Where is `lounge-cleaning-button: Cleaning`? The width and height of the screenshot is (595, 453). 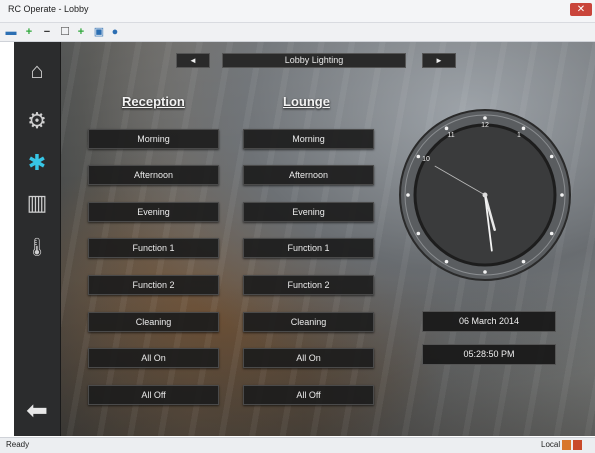 lounge-cleaning-button: Cleaning is located at coordinates (308, 322).